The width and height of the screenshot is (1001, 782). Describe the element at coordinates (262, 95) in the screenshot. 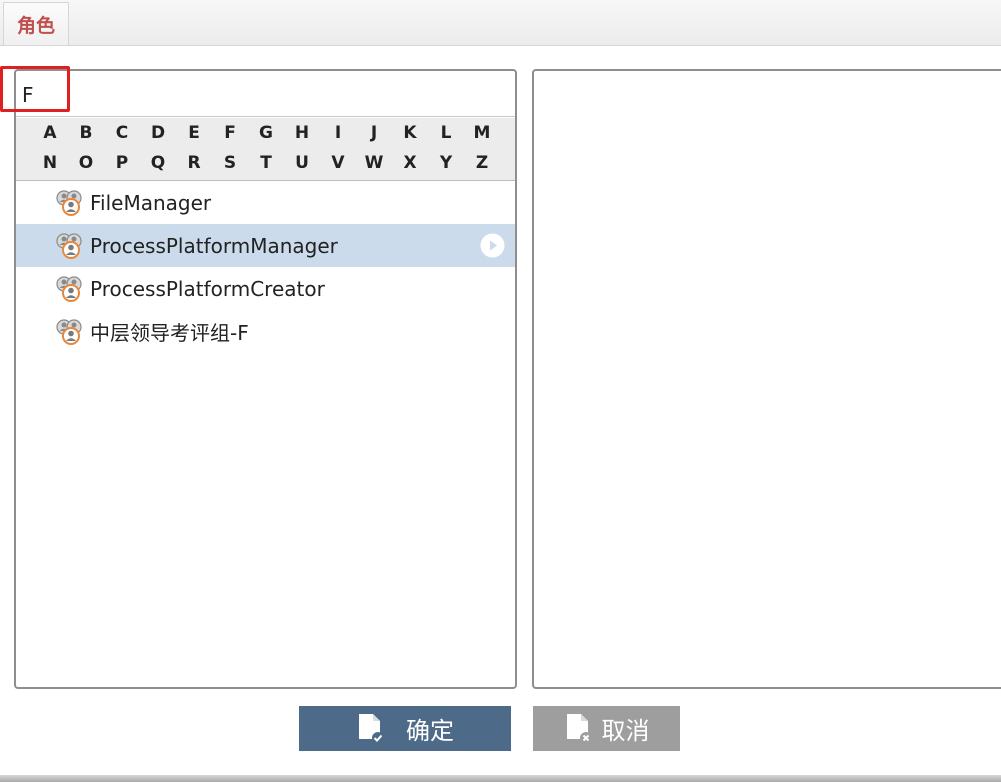

I see `search-input` at that location.